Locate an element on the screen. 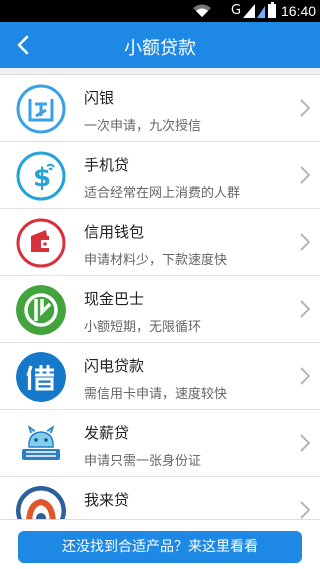  wolaidai-logo-icon is located at coordinates (41, 502).